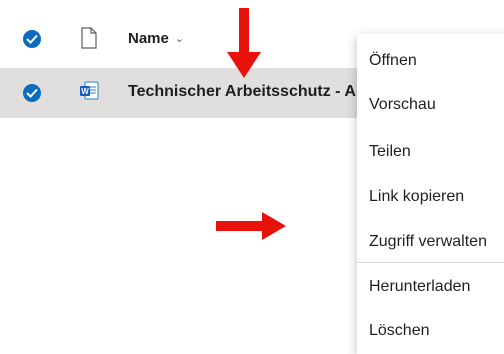  Describe the element at coordinates (393, 61) in the screenshot. I see `menu-item-open: Öffnen` at that location.